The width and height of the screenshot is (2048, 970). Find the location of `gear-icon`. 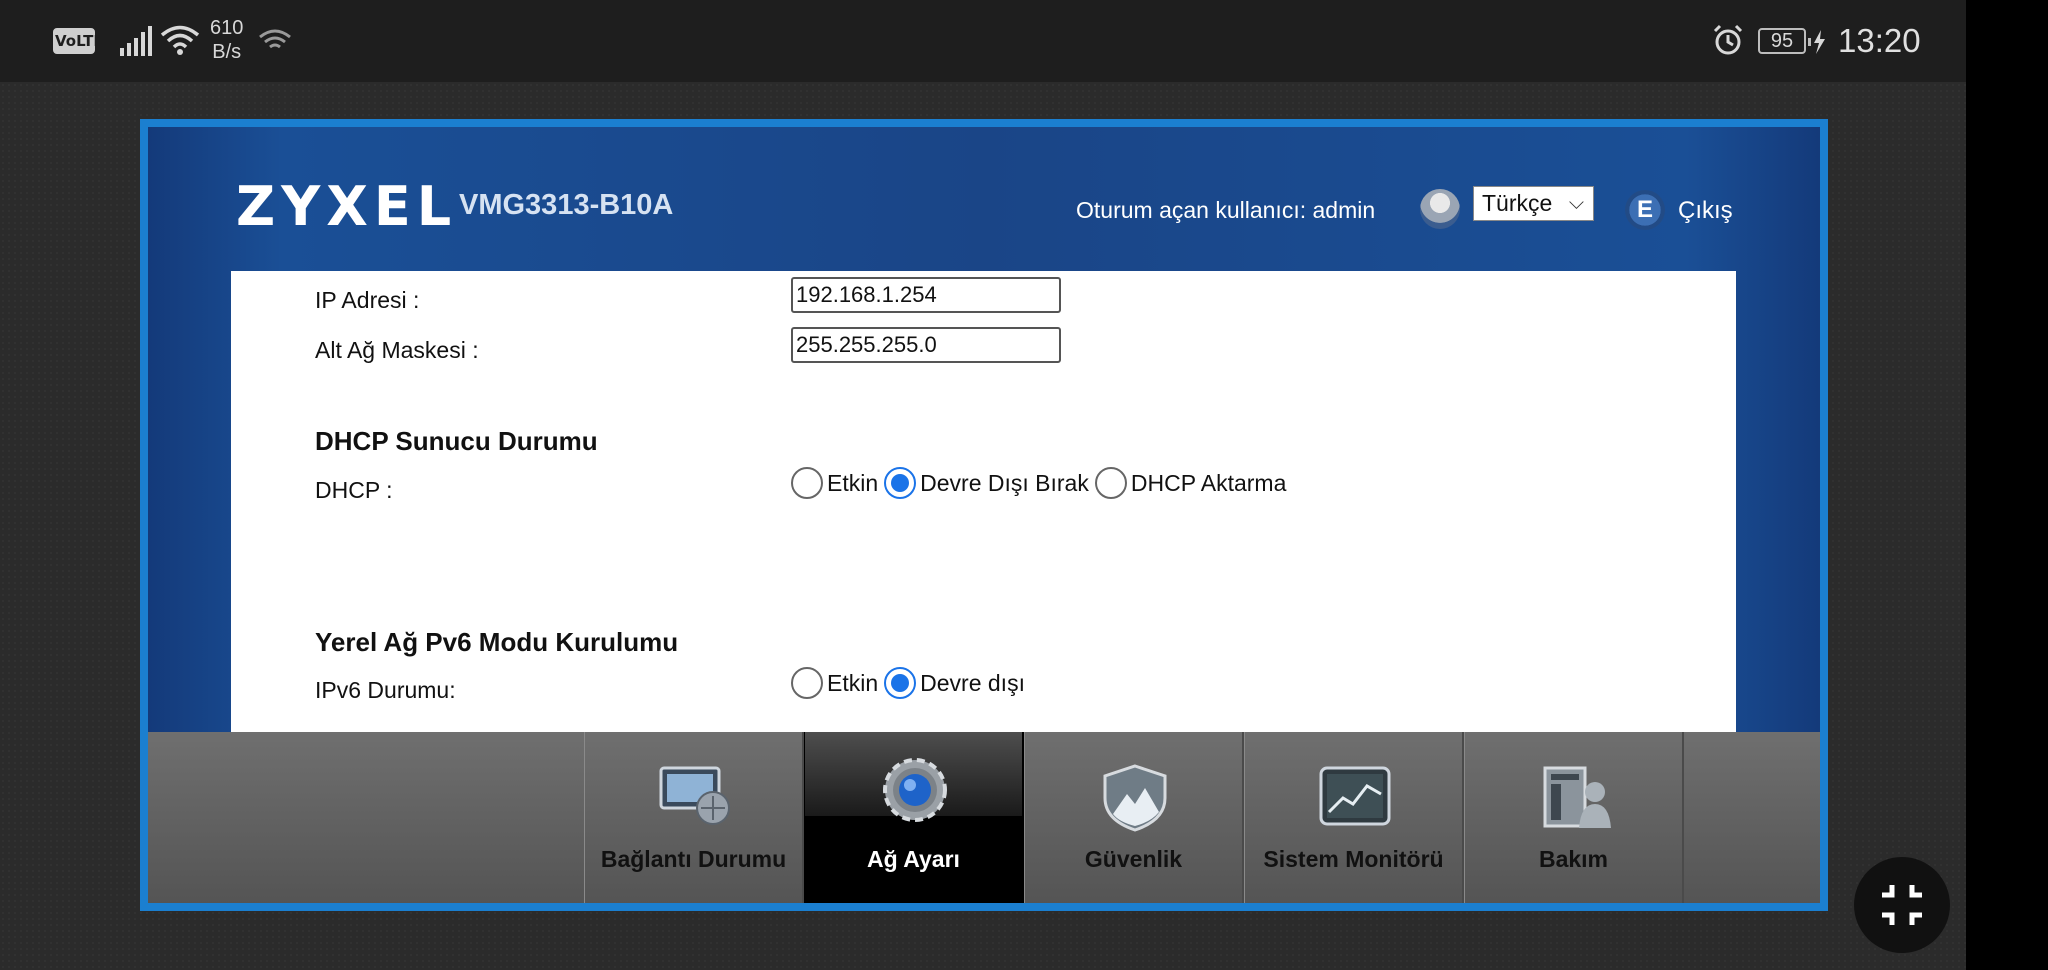

gear-icon is located at coordinates (915, 790).